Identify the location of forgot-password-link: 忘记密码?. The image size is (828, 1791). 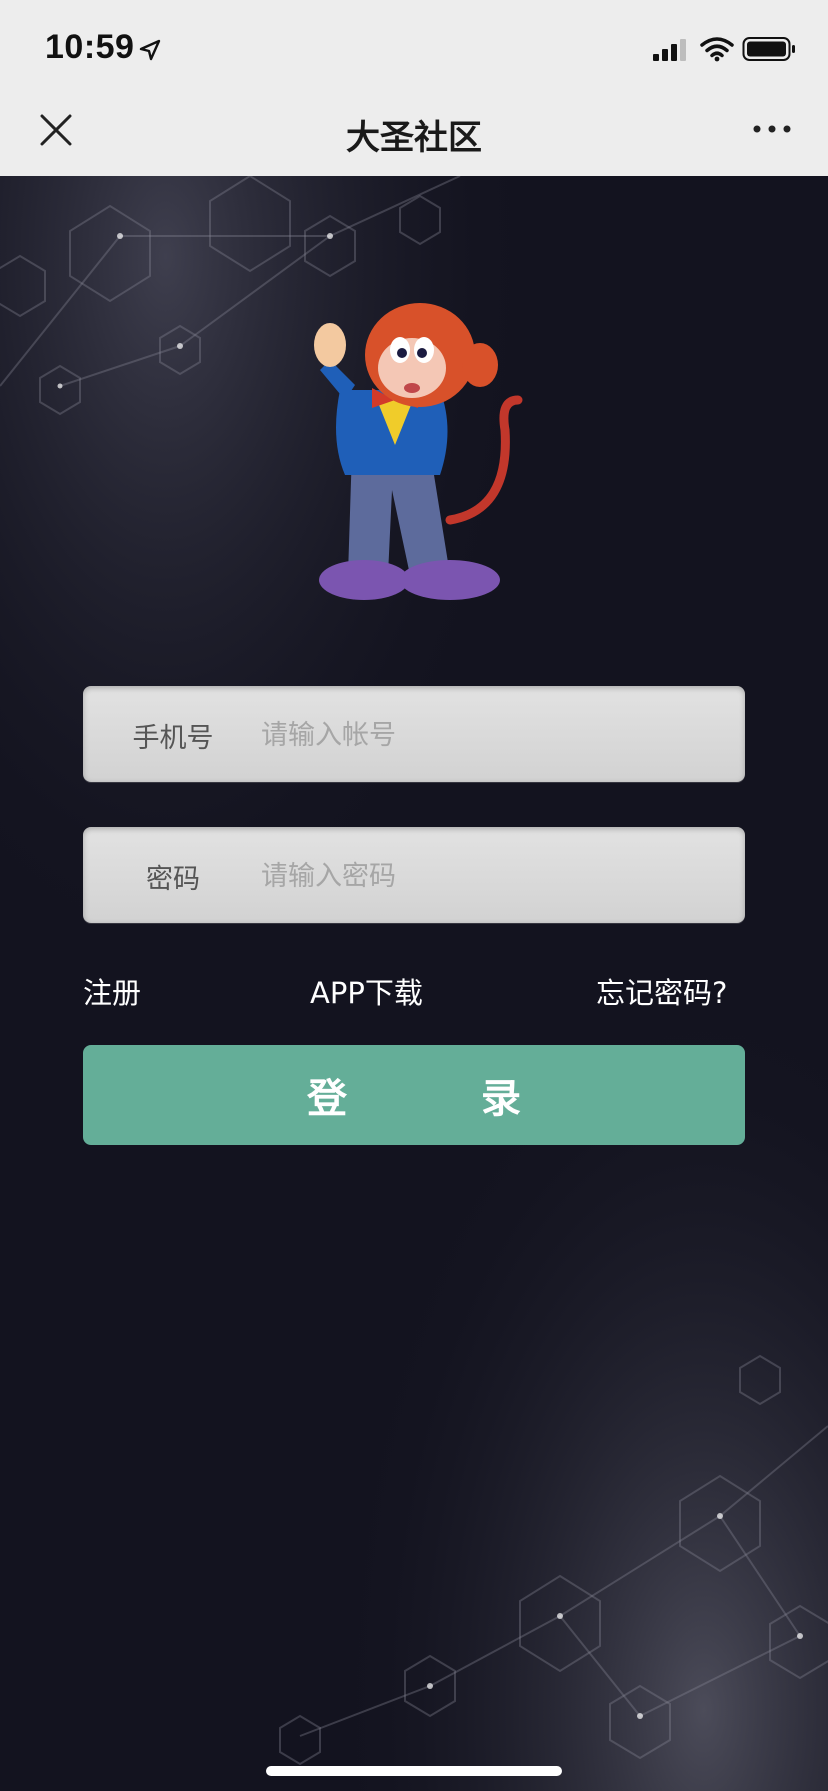
(661, 991).